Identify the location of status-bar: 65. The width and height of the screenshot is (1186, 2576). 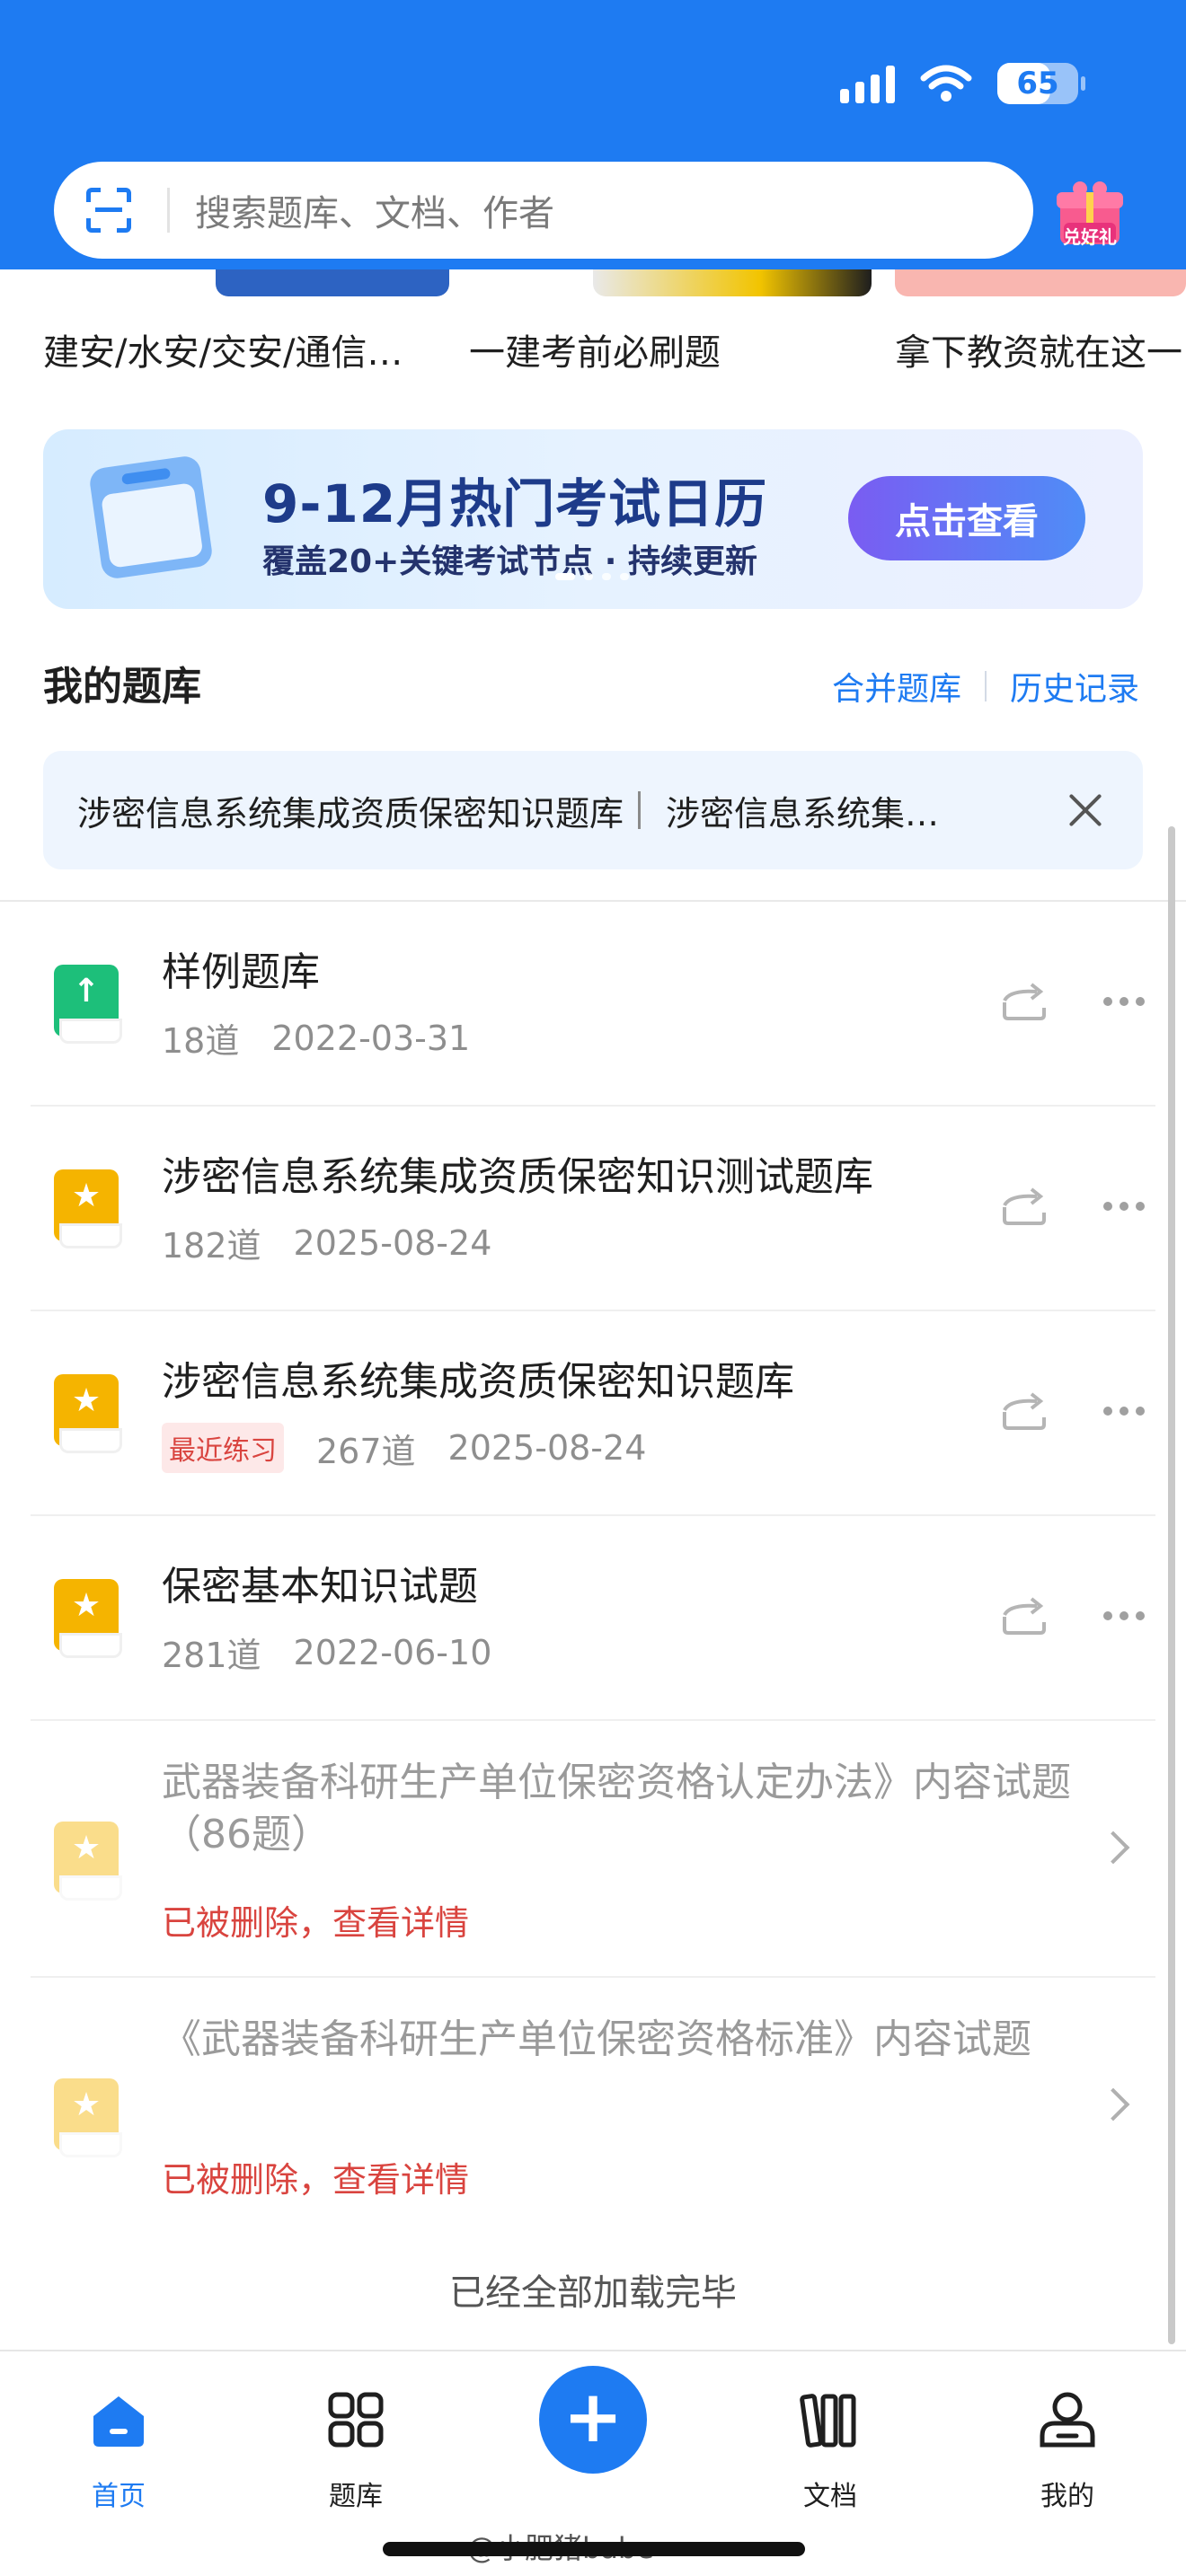
(962, 83).